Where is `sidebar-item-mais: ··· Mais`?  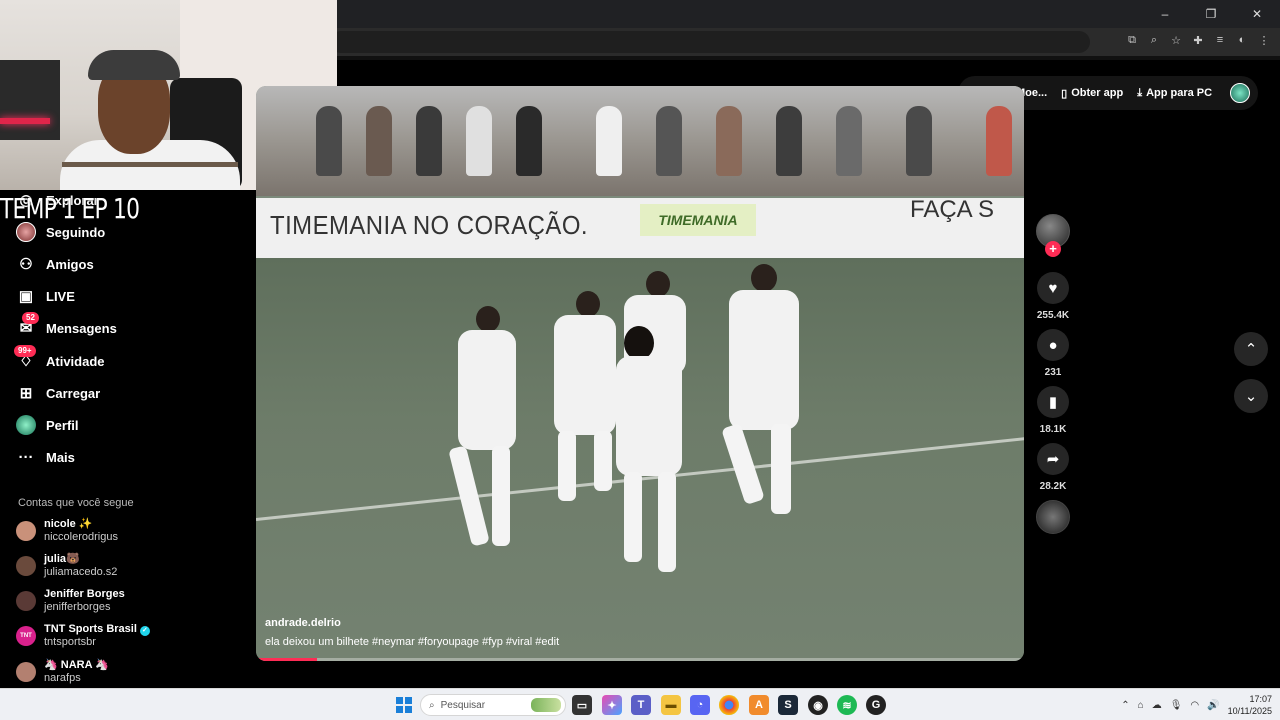 sidebar-item-mais: ··· Mais is located at coordinates (45, 457).